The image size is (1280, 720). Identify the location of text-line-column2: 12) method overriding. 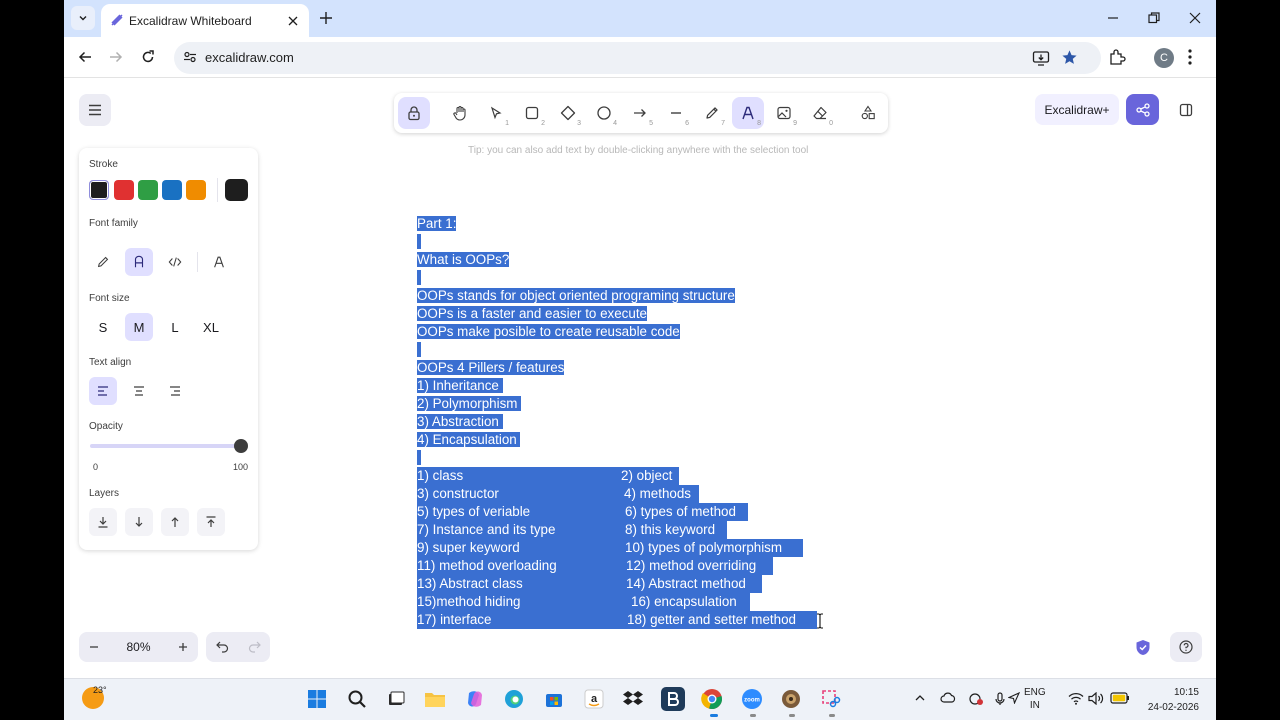
(691, 566).